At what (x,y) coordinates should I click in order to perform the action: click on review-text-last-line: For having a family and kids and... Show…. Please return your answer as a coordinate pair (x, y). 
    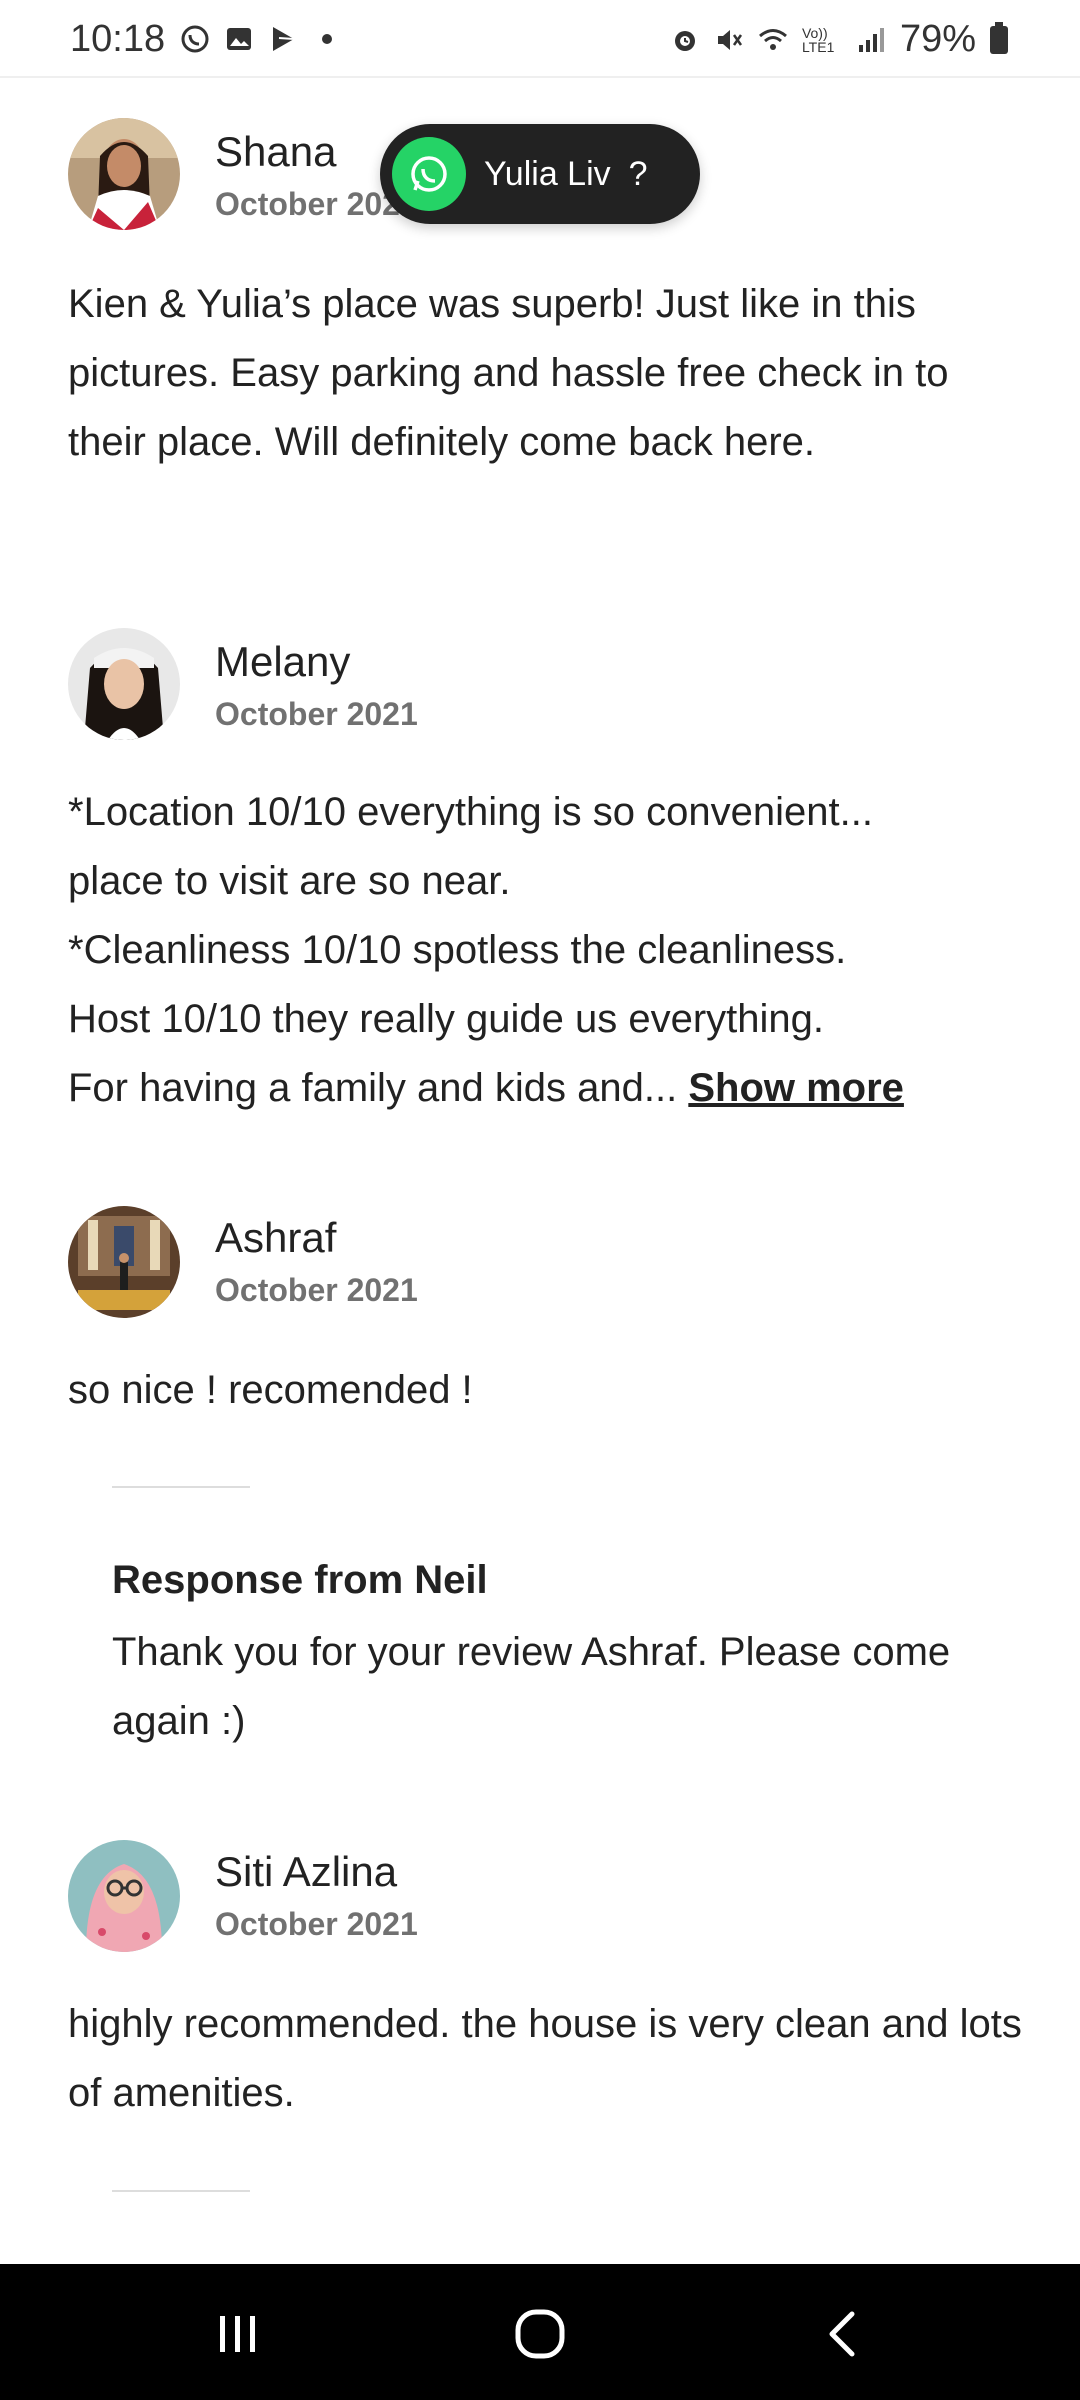
    Looking at the image, I should click on (548, 1088).